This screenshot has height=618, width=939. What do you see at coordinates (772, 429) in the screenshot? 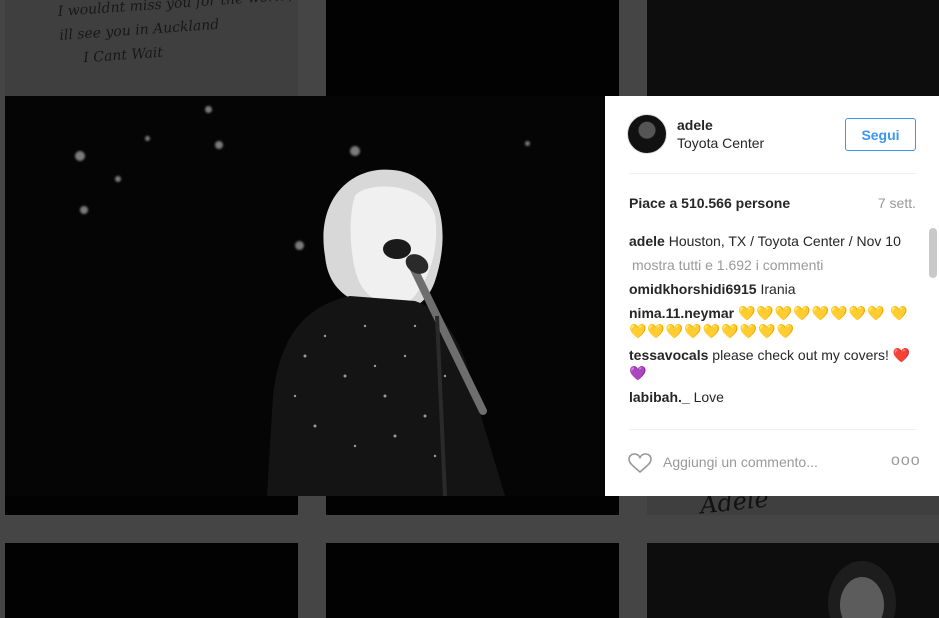
I see `footer-divider` at bounding box center [772, 429].